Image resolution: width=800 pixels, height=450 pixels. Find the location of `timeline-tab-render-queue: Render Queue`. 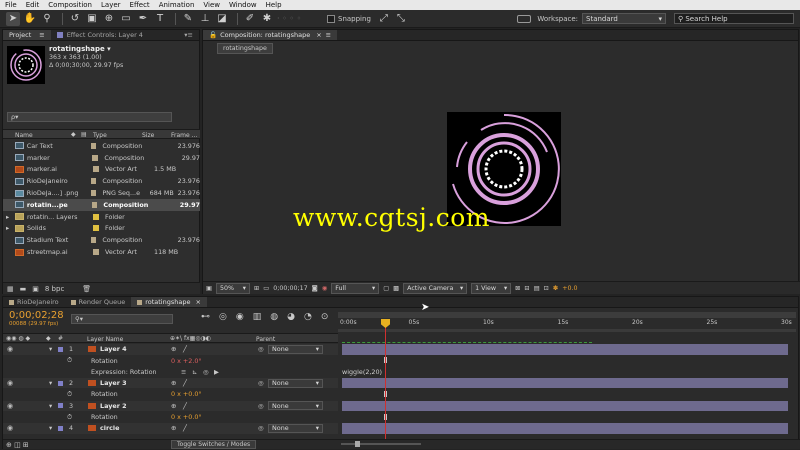

timeline-tab-render-queue: Render Queue is located at coordinates (98, 302).